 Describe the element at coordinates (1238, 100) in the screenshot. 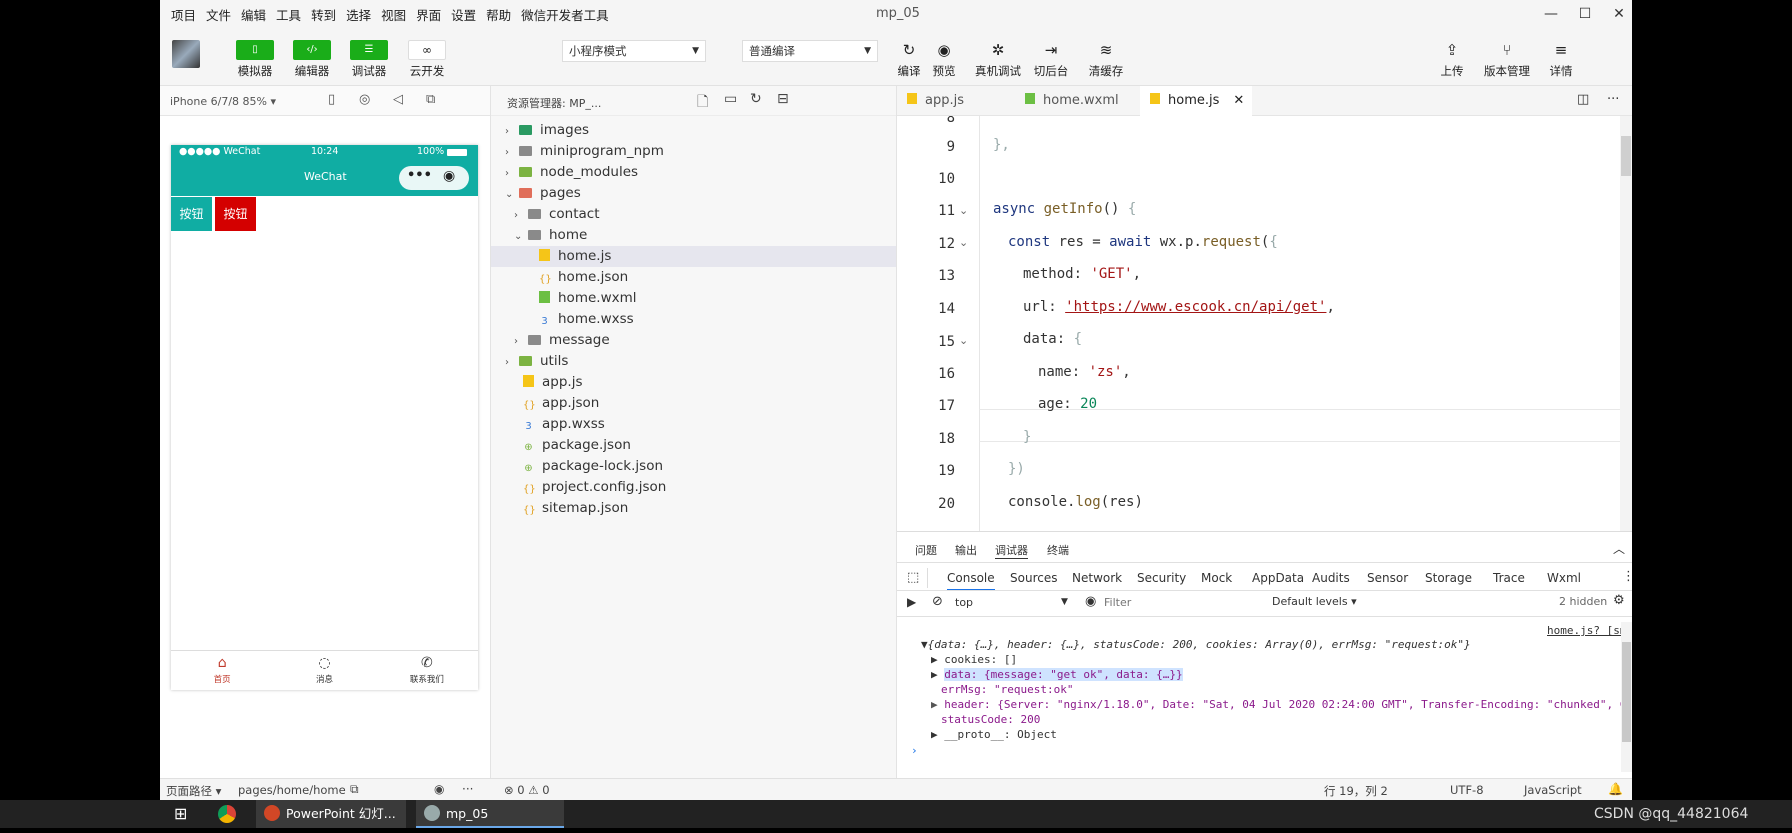

I see `close-icon: ✕` at that location.